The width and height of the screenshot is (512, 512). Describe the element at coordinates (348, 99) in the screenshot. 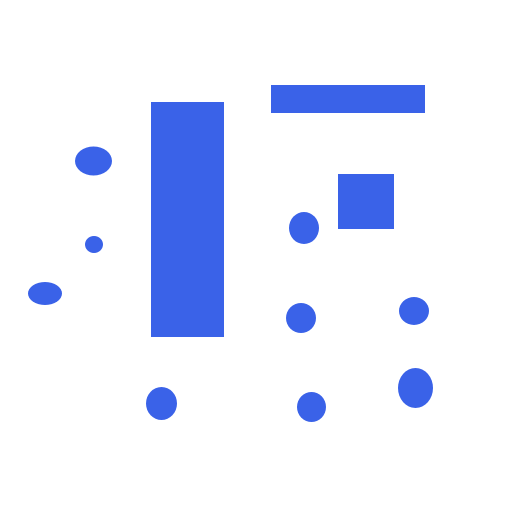

I see `wide-bar` at that location.